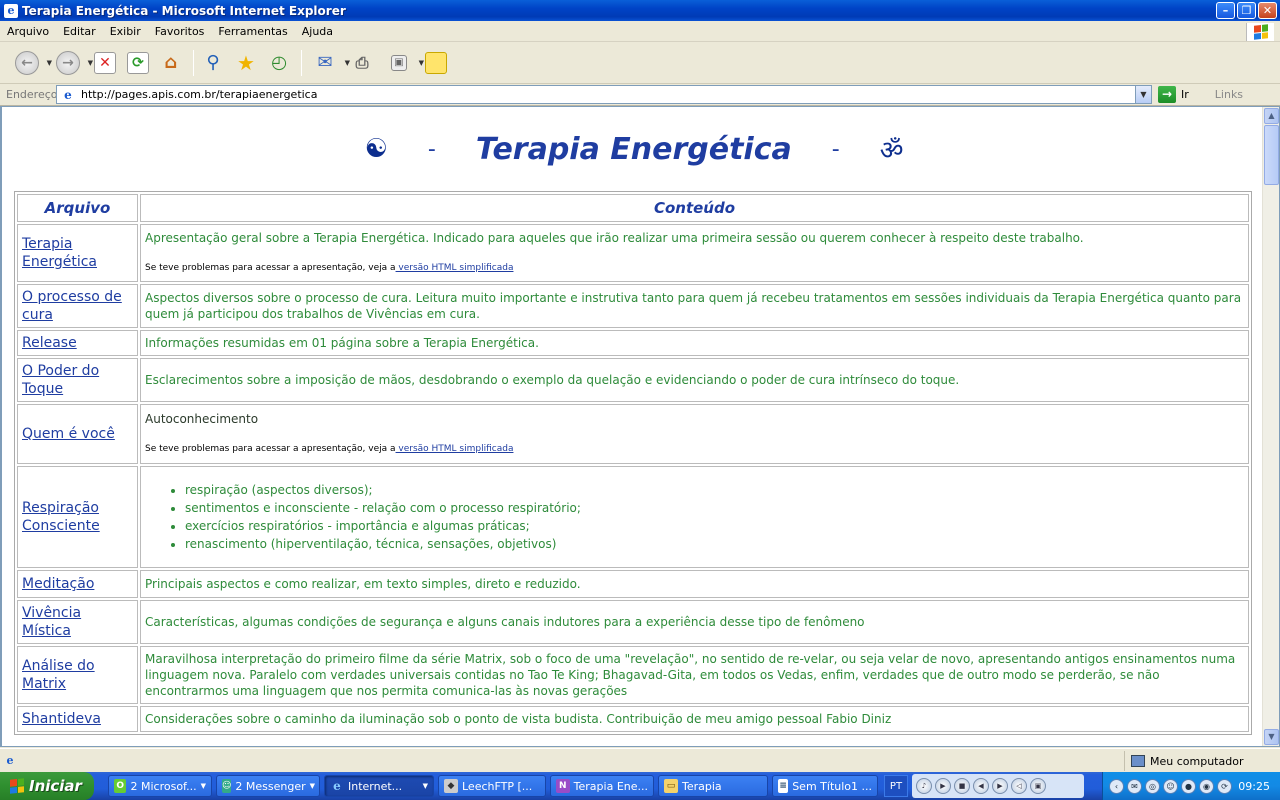 The width and height of the screenshot is (1280, 800). What do you see at coordinates (924, 786) in the screenshot?
I see `media-player-icon: ♪` at bounding box center [924, 786].